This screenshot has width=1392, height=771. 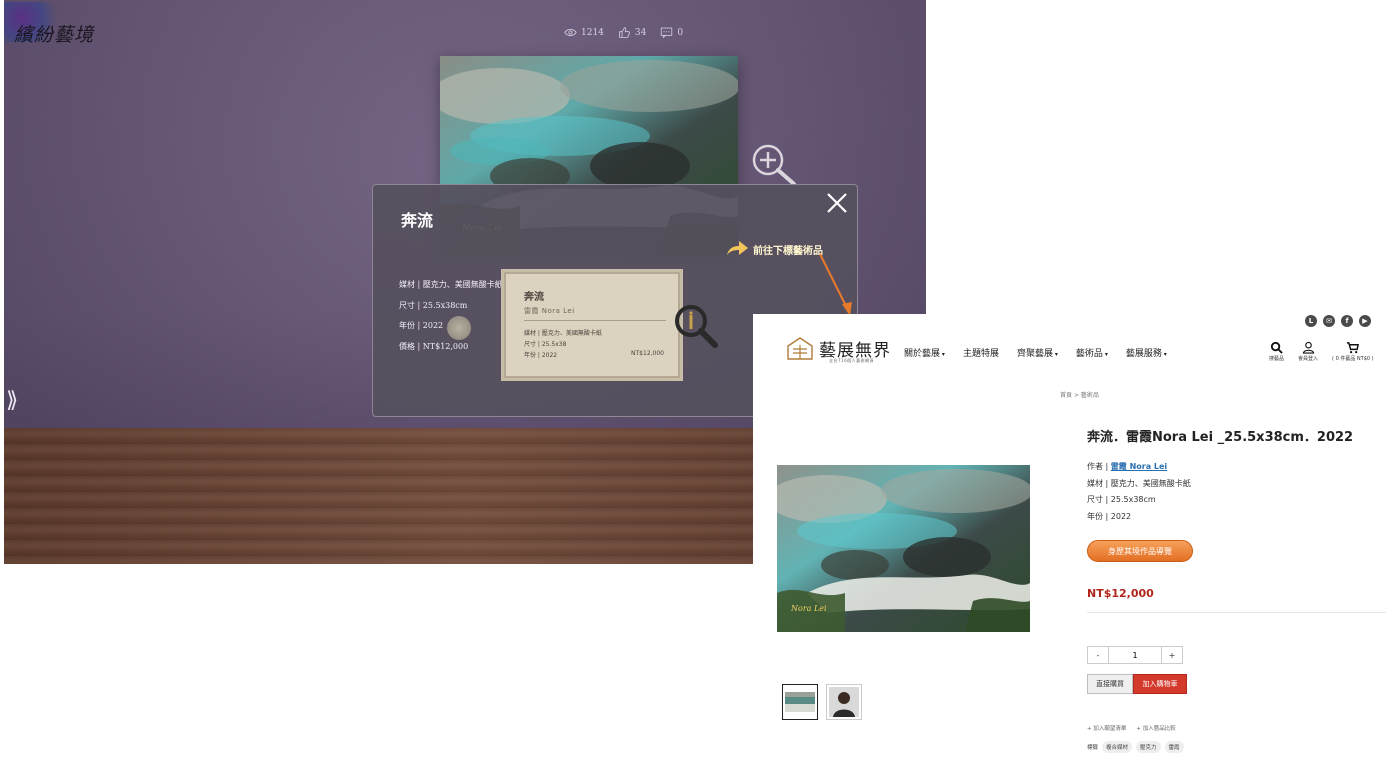 I want to click on logo-mark-icon, so click(x=800, y=348).